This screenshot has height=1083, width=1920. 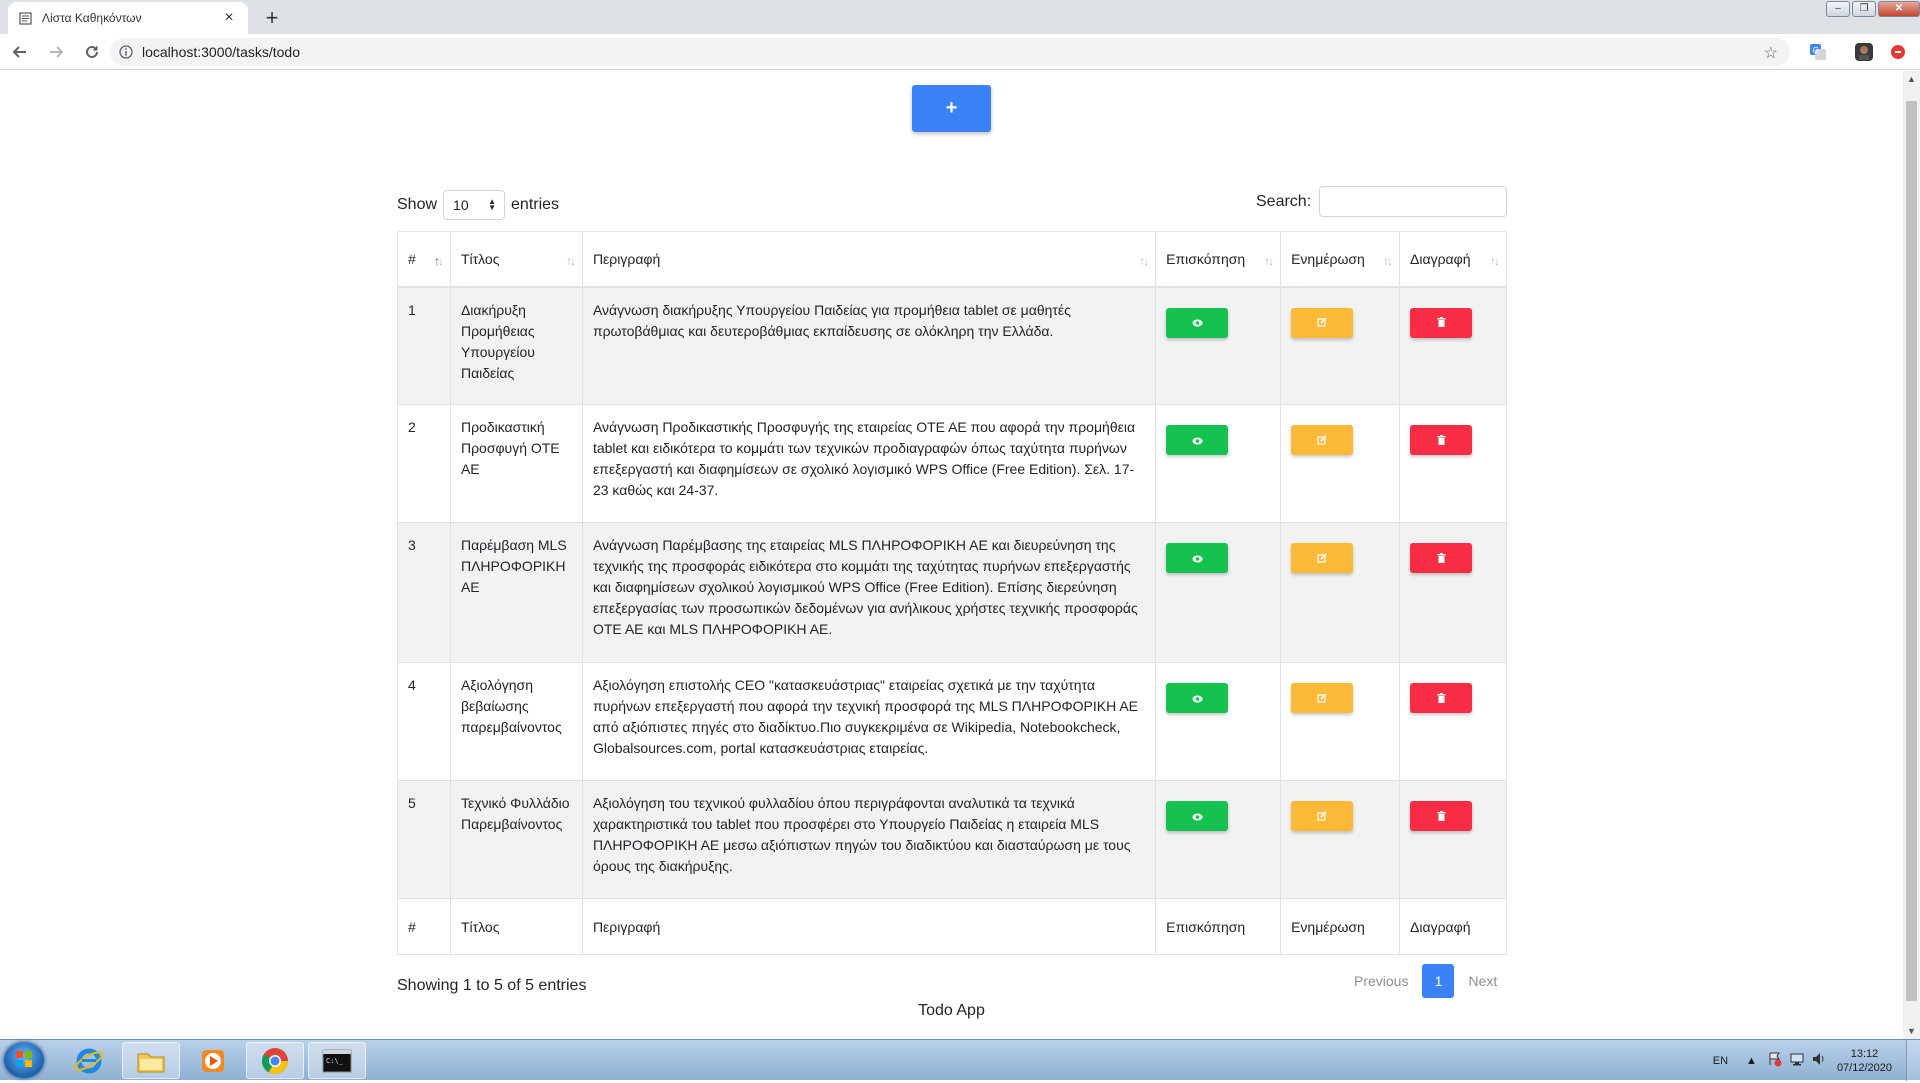 I want to click on system-tray: EN ▲ 13:12 07/12/2020, so click(x=1816, y=1060).